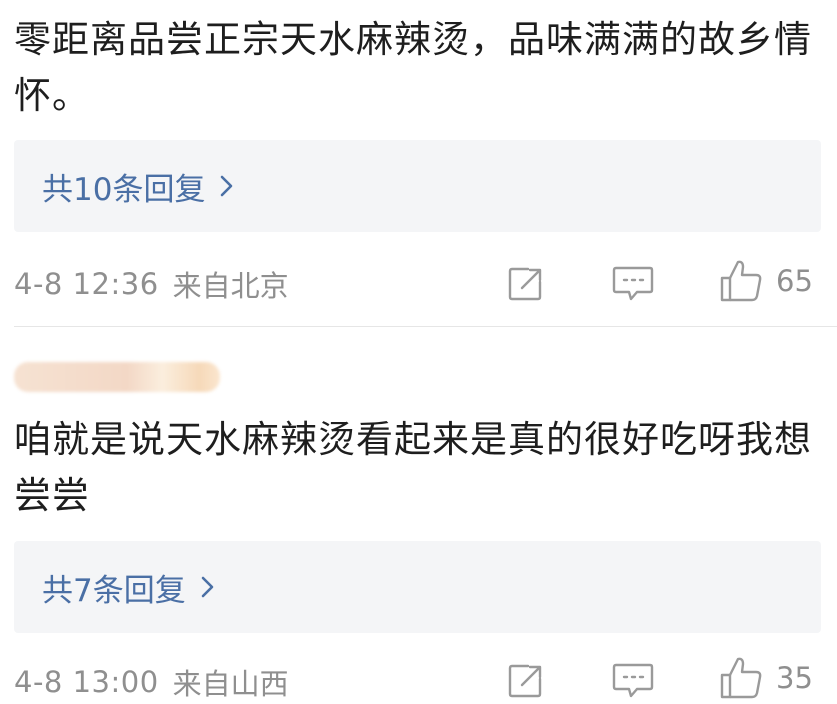 Image resolution: width=837 pixels, height=704 pixels. Describe the element at coordinates (230, 684) in the screenshot. I see `comment-location: 来自山西` at that location.